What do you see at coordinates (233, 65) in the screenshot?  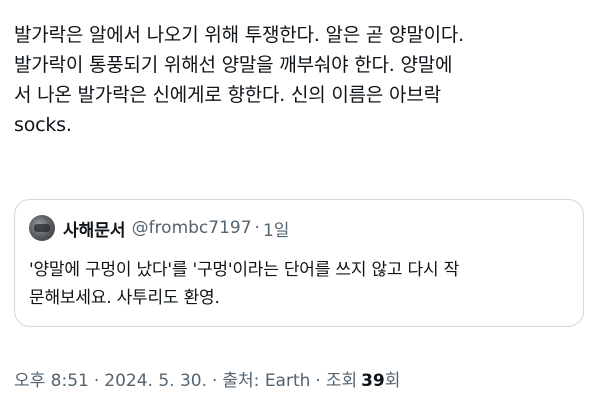 I see `tweet-text-line: 발가락이 통풍되기 위해선 양말을 깨부숴야 한다. 양말에` at bounding box center [233, 65].